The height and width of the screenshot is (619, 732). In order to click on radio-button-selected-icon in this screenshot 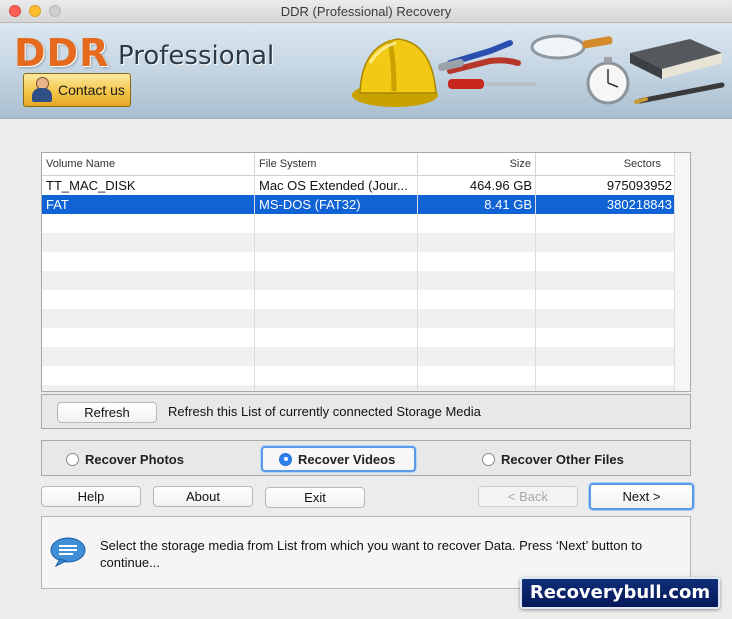, I will do `click(285, 459)`.